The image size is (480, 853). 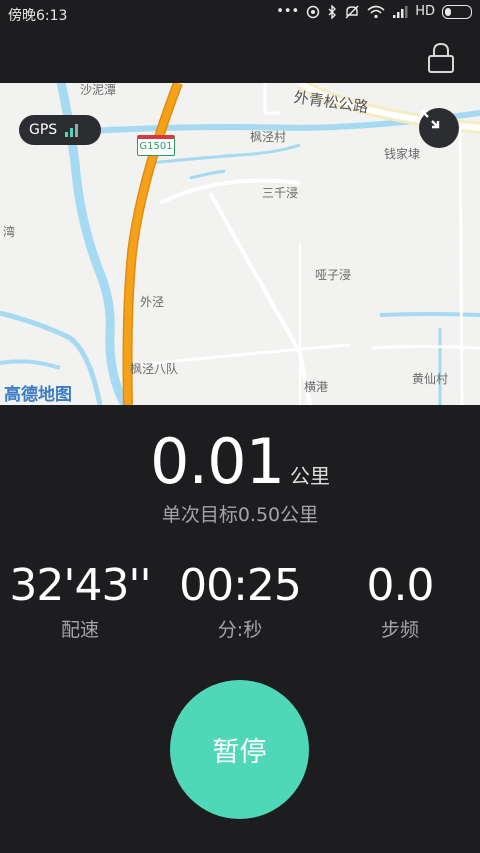 I want to click on map-label: 哑子浸, so click(x=333, y=275).